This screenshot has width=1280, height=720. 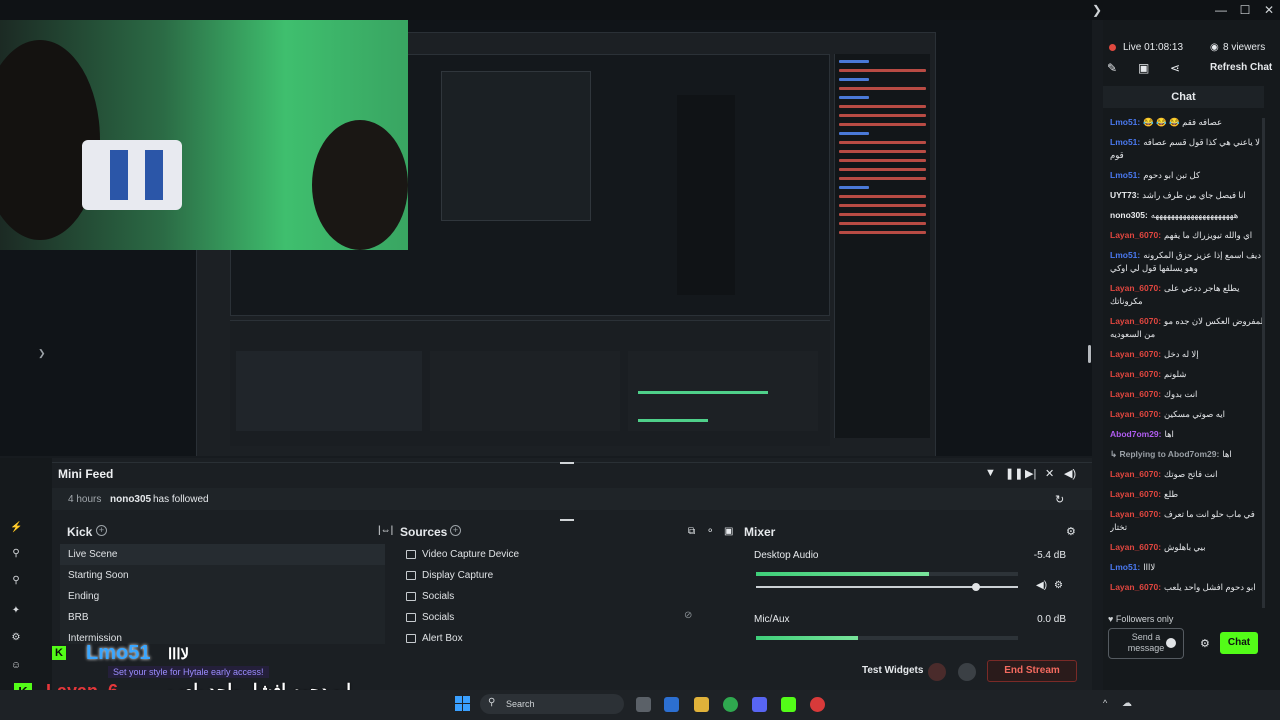 What do you see at coordinates (701, 704) in the screenshot?
I see `file-explorer-icon` at bounding box center [701, 704].